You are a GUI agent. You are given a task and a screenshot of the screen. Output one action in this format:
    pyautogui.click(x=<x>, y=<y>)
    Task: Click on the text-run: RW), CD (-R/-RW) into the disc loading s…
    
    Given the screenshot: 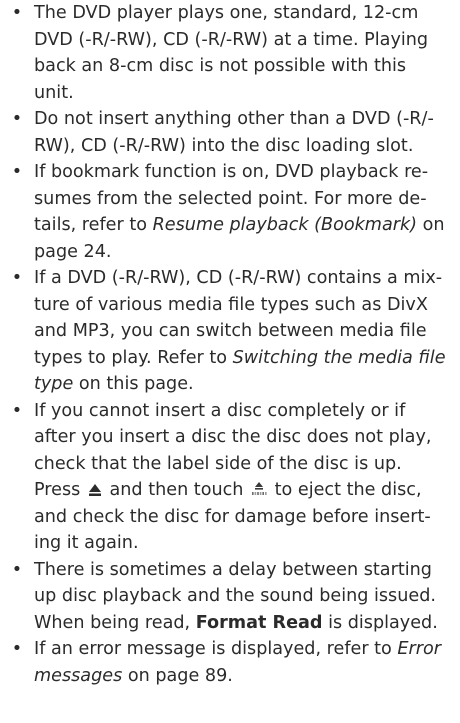 What is the action you would take?
    pyautogui.click(x=224, y=145)
    